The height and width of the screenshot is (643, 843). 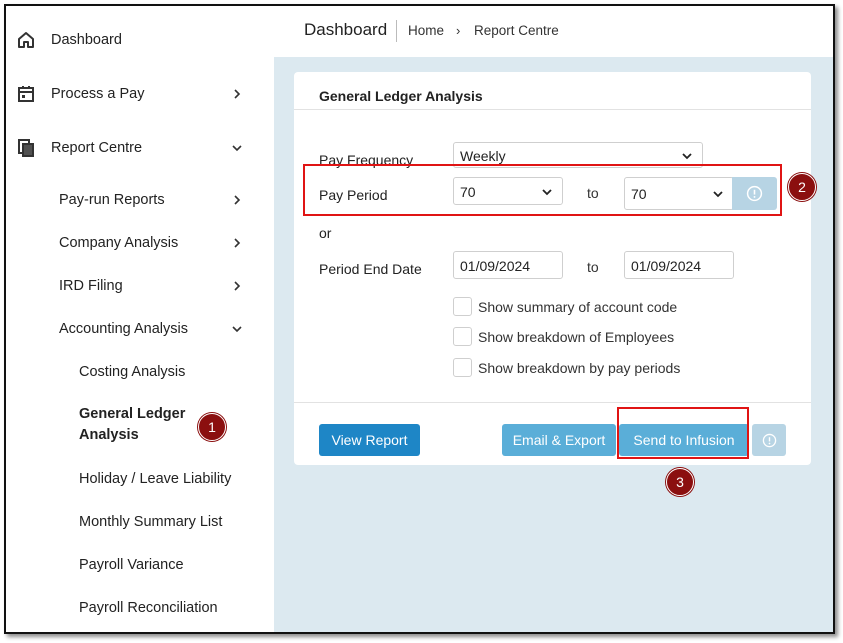 What do you see at coordinates (98, 94) in the screenshot?
I see `nav-process-pay-label: Process a Pay` at bounding box center [98, 94].